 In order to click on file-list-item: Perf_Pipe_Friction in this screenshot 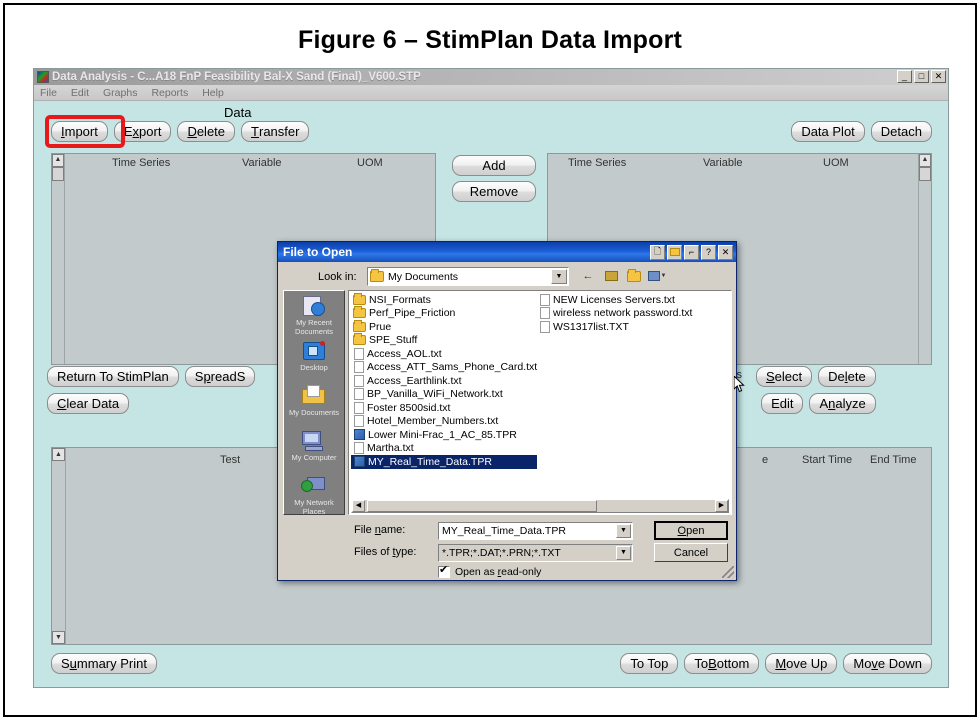, I will do `click(444, 313)`.